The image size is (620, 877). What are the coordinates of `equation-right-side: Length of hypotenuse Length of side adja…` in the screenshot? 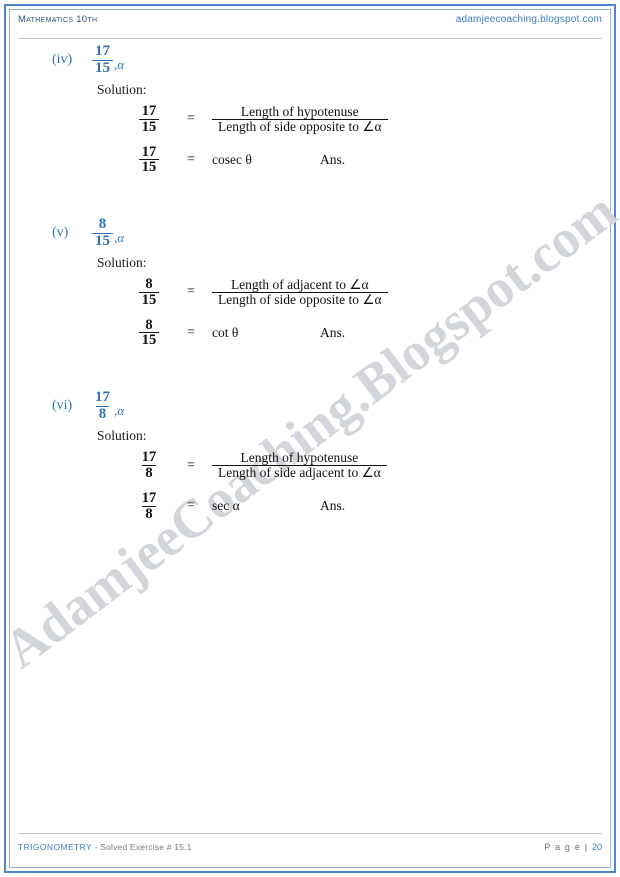 It's located at (299, 465).